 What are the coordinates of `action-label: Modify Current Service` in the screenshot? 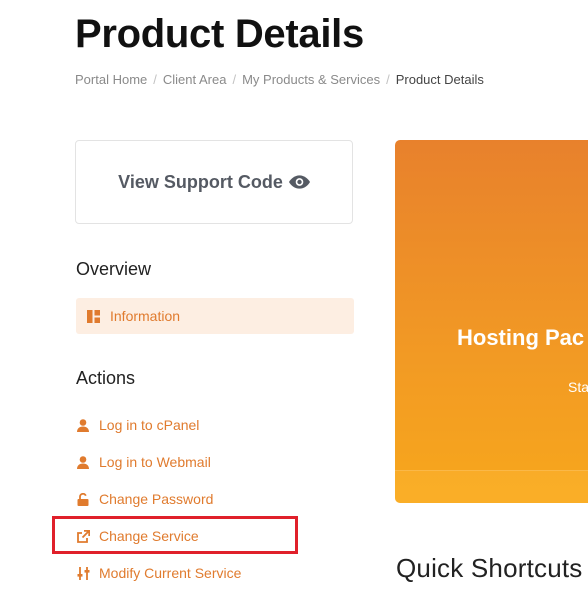 It's located at (170, 573).